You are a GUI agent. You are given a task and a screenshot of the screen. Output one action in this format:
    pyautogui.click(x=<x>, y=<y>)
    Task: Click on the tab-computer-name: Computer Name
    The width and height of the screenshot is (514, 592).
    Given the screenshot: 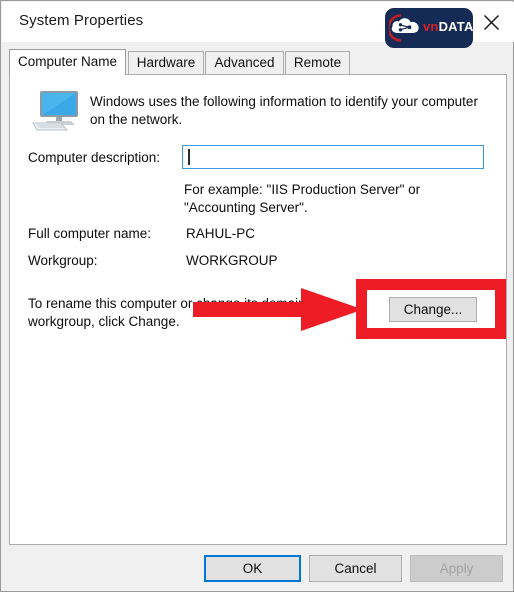 What is the action you would take?
    pyautogui.click(x=67, y=62)
    